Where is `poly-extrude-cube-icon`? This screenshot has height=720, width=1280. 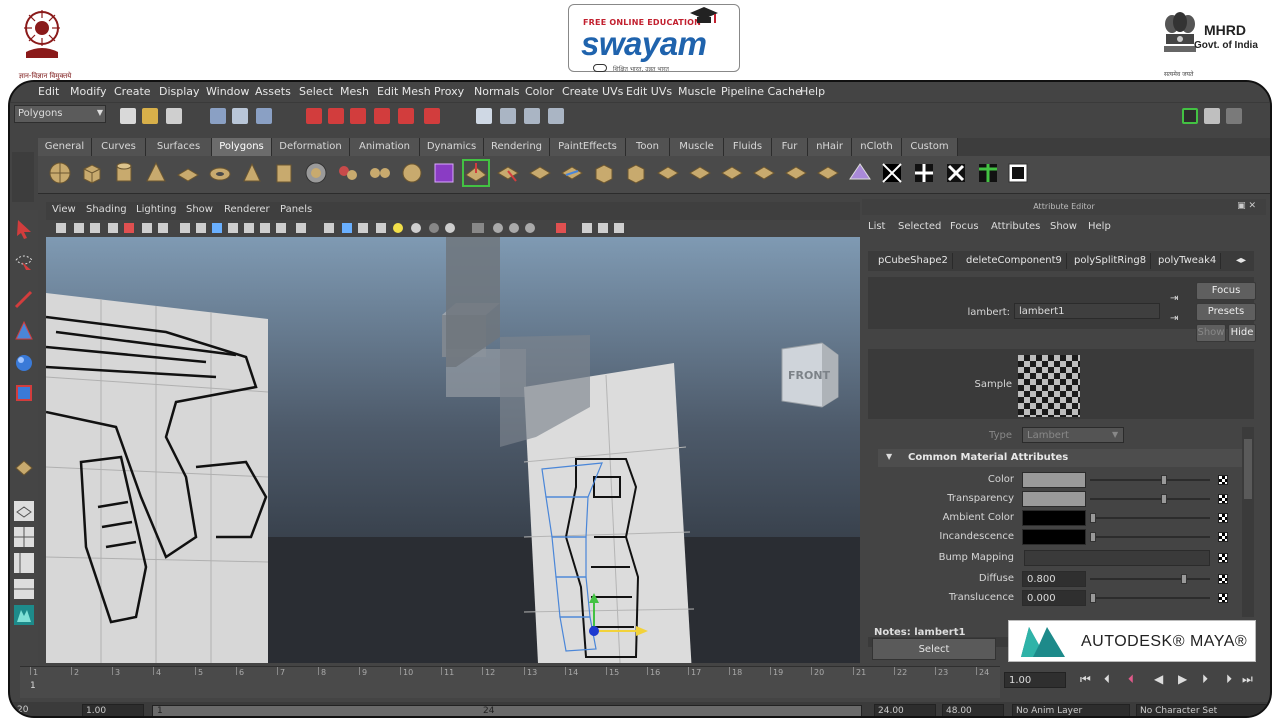 poly-extrude-cube-icon is located at coordinates (444, 173).